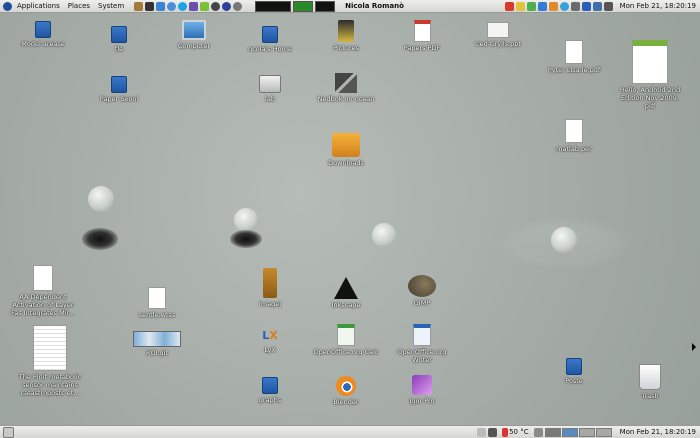  I want to click on desktop-icon-inkscape: Inkscape, so click(346, 293).